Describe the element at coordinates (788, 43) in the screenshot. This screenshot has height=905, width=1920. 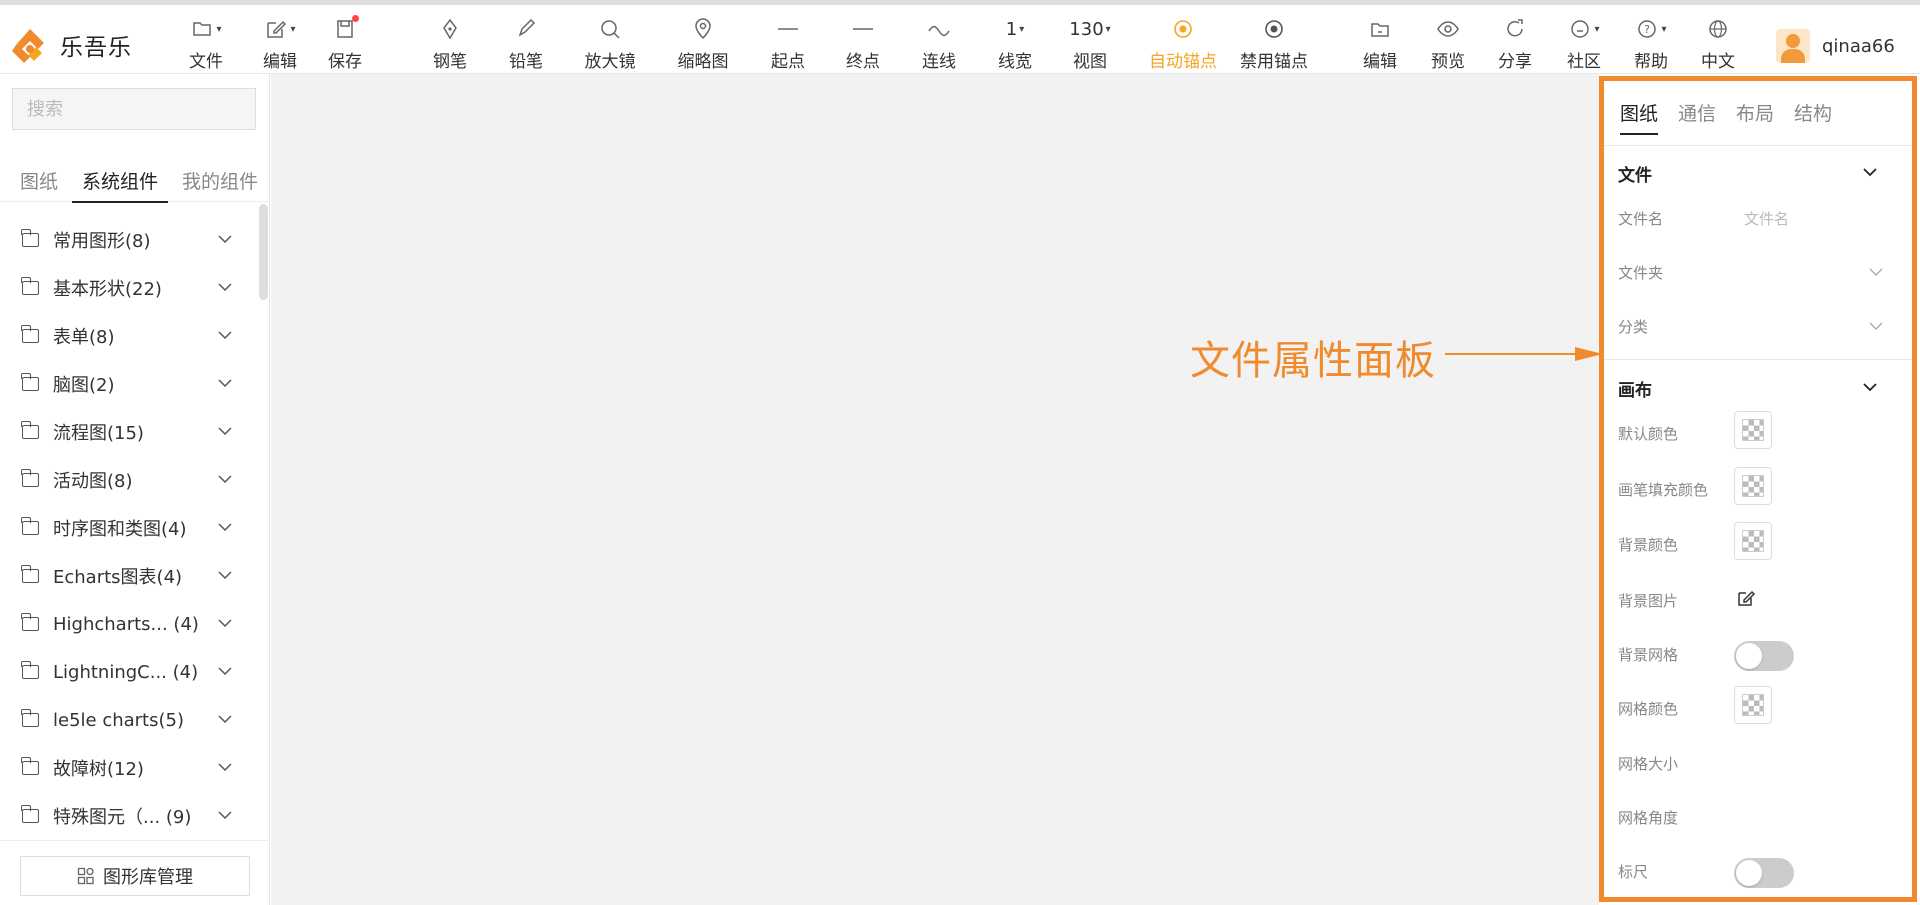
I see `start-arrow-button: 起点` at that location.